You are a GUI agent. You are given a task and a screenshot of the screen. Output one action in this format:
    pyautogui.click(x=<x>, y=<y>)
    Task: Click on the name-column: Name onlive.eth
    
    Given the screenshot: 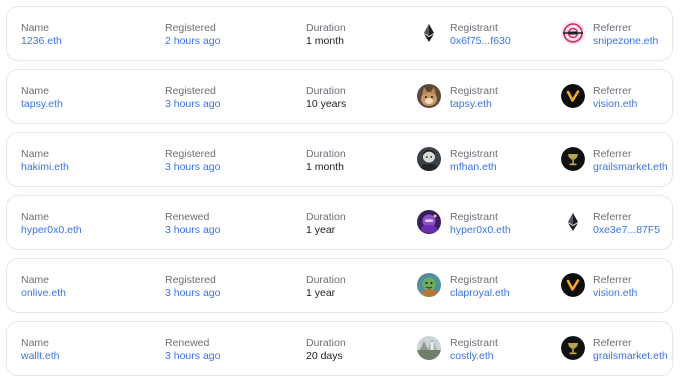 What is the action you would take?
    pyautogui.click(x=43, y=286)
    